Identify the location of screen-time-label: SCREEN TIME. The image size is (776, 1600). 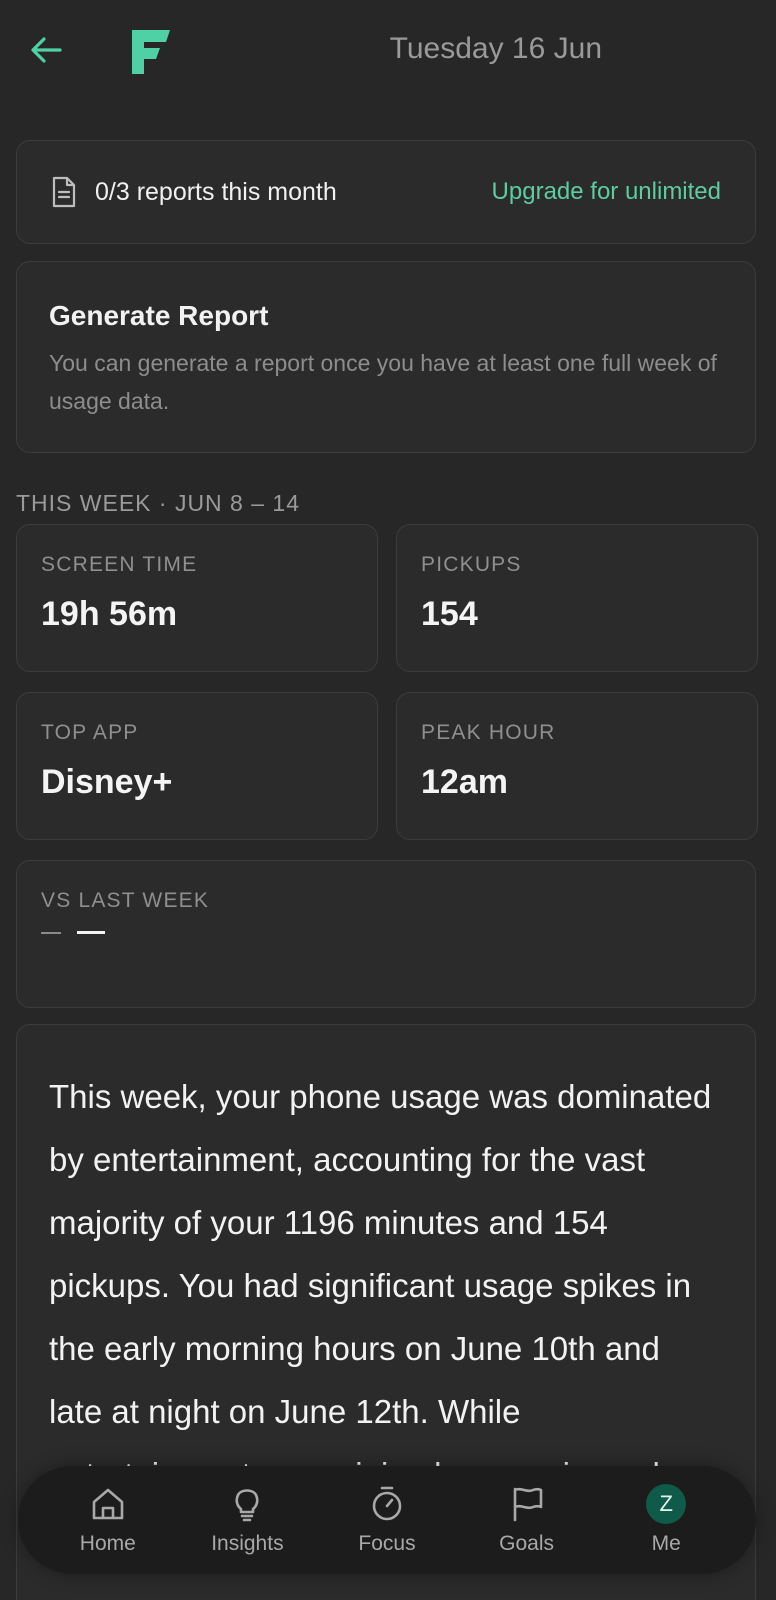
(119, 564).